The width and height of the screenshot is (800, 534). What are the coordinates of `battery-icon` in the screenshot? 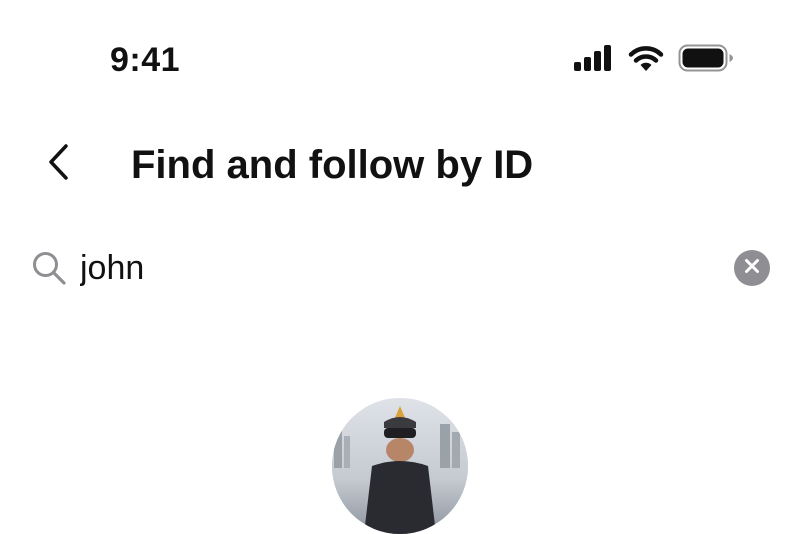 It's located at (706, 58).